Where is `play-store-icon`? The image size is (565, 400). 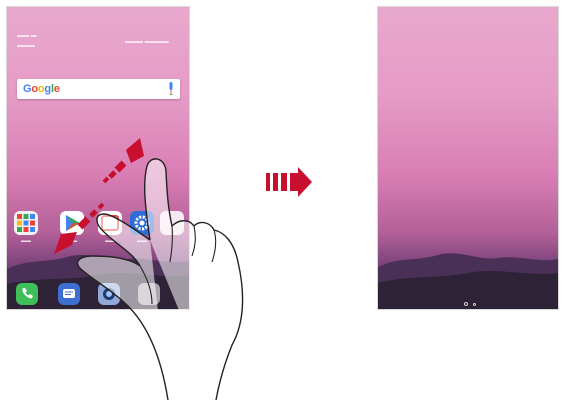 play-store-icon is located at coordinates (72, 223).